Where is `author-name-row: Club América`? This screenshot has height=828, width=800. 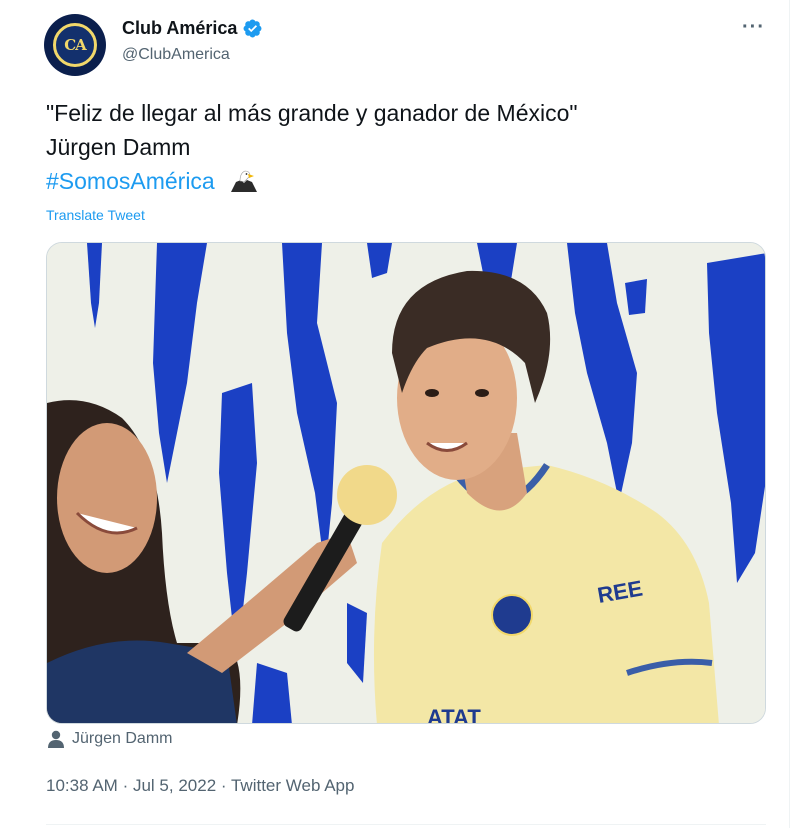
author-name-row: Club América is located at coordinates (192, 28).